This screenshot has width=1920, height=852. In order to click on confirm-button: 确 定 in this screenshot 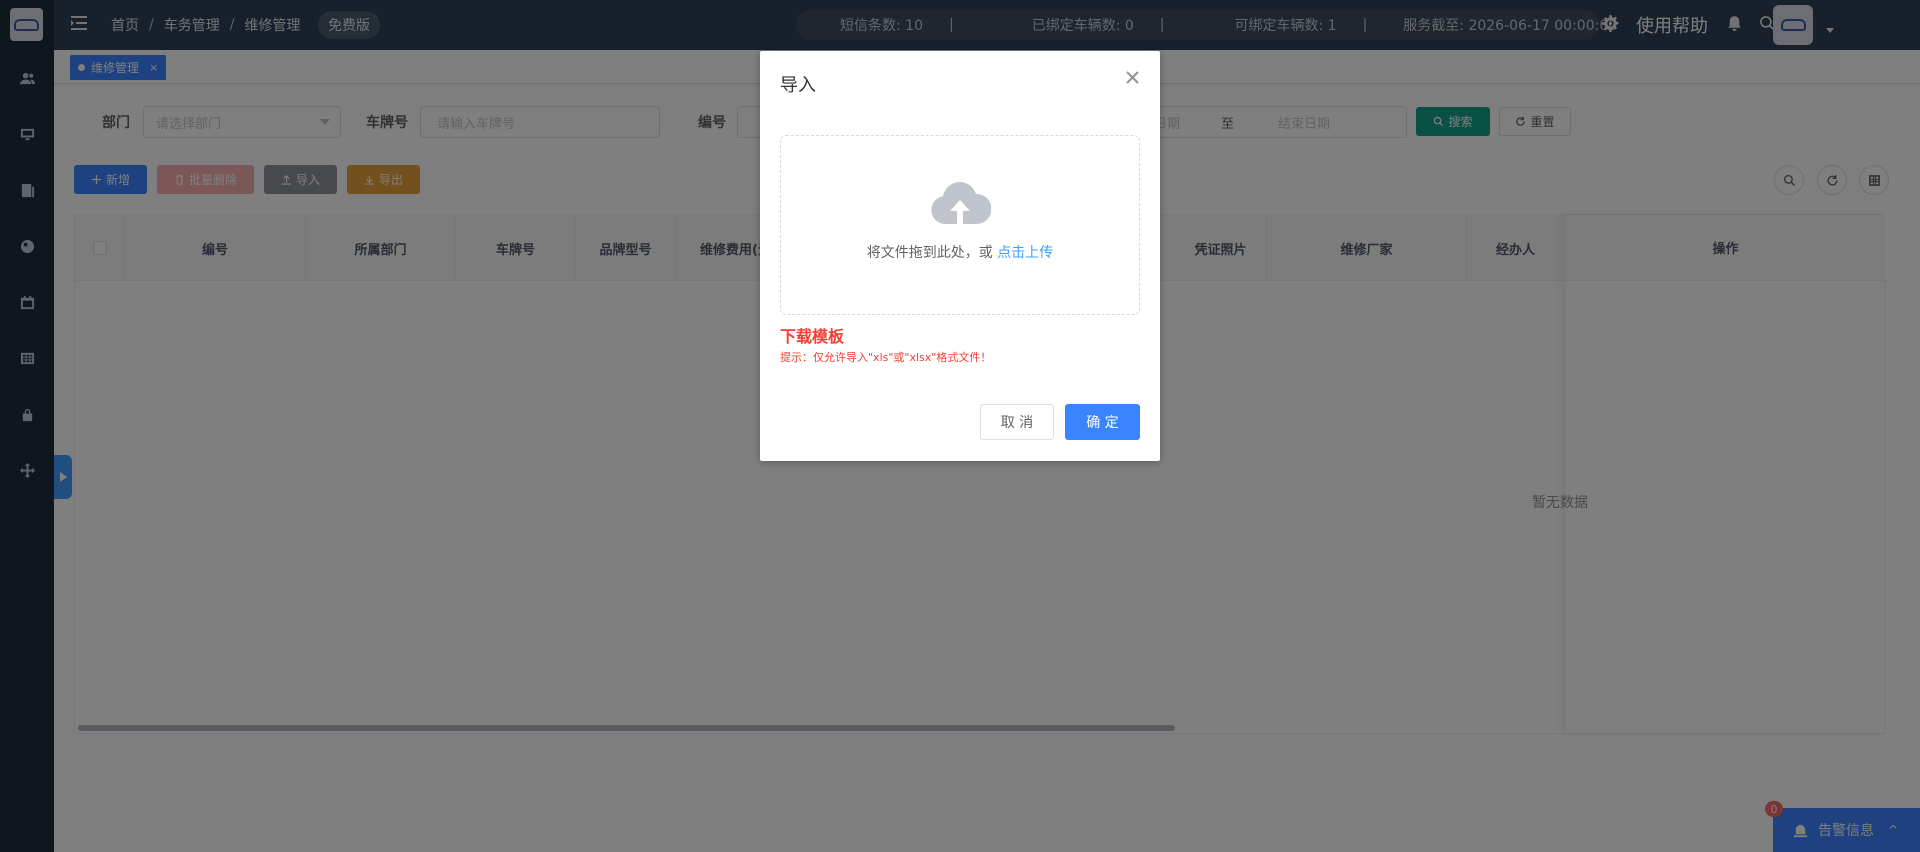, I will do `click(1102, 422)`.